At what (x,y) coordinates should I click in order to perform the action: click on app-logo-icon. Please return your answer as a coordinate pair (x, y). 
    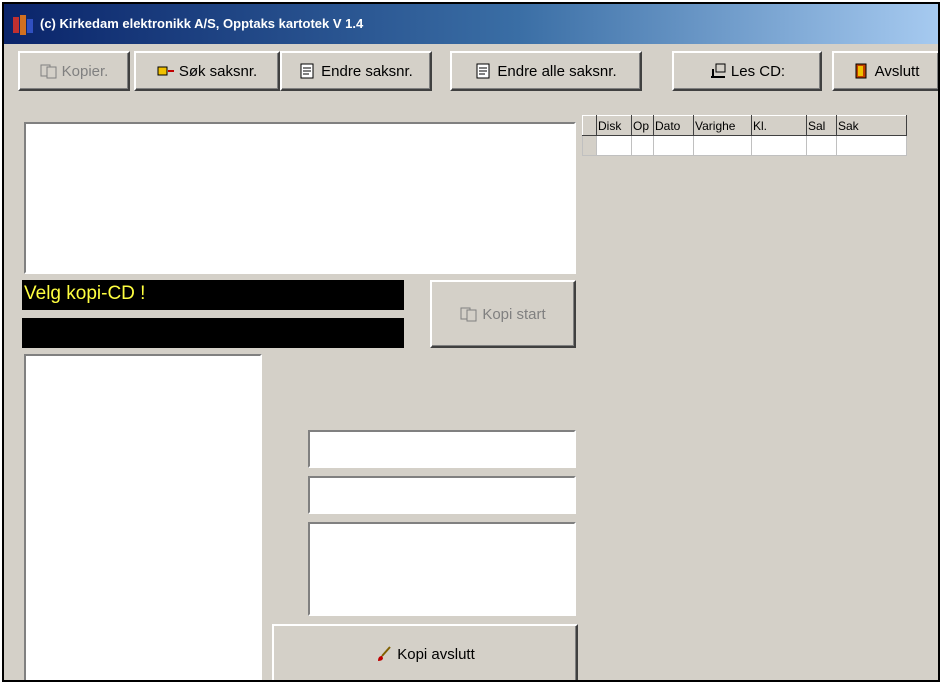
    Looking at the image, I should click on (23, 25).